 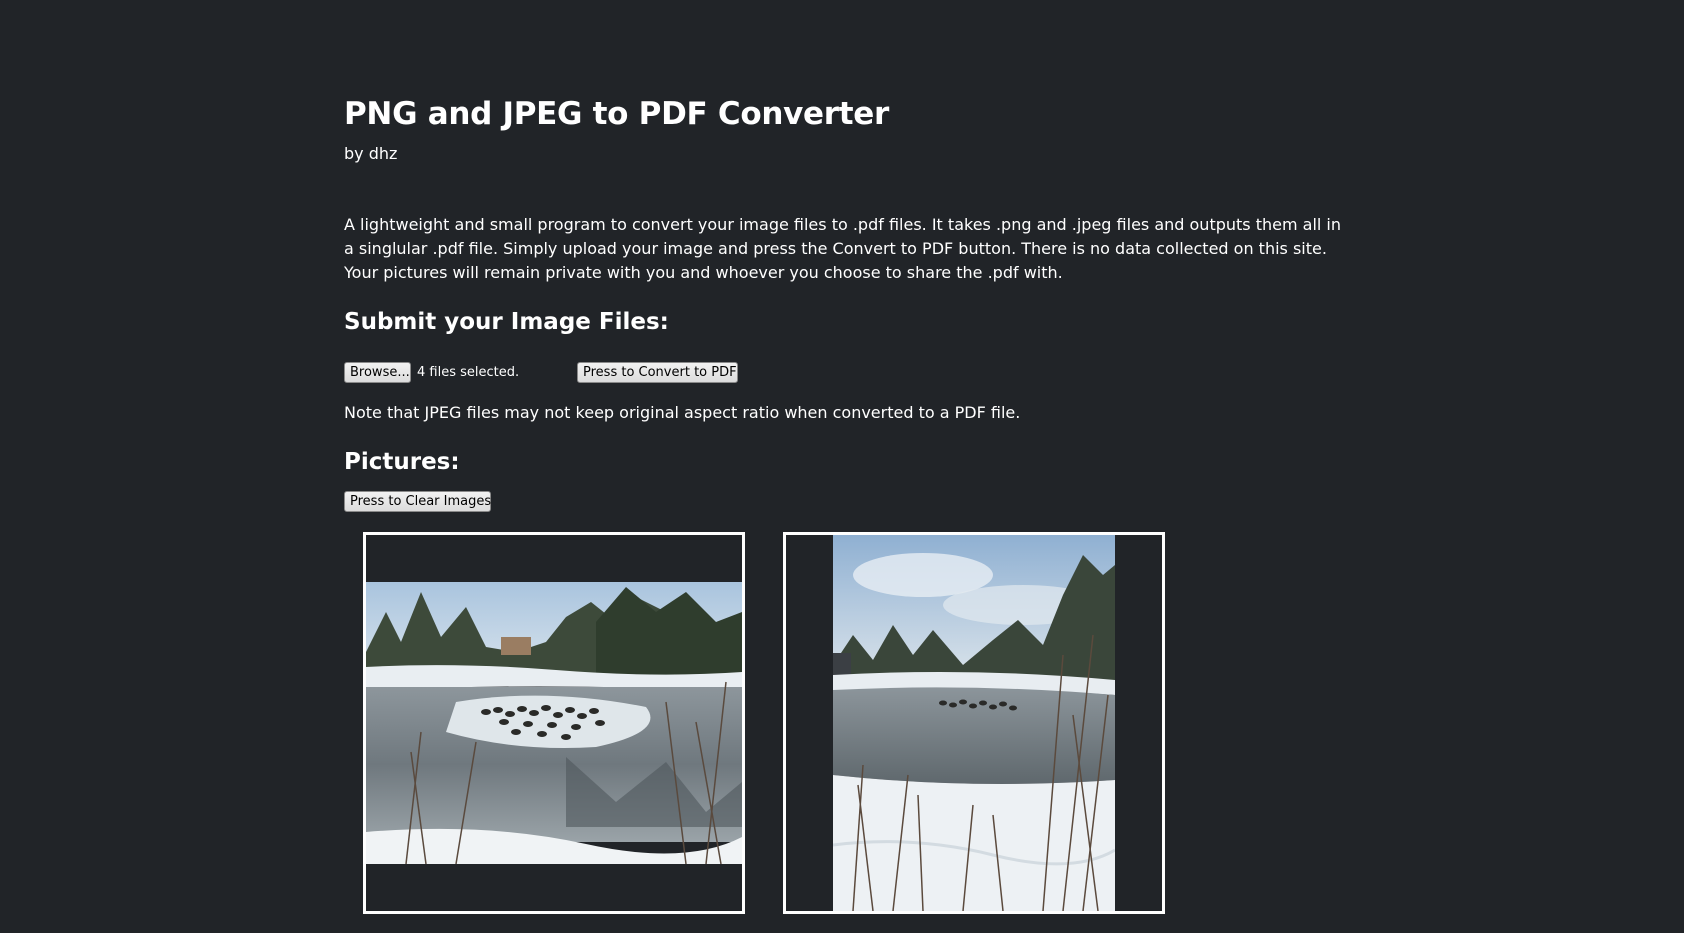 I want to click on clear-images-button: Press to Clear Images, so click(x=417, y=501).